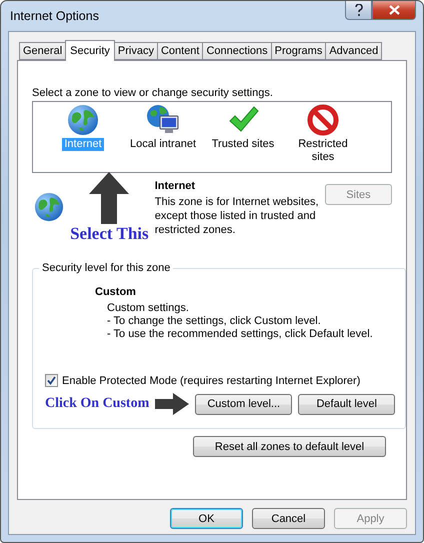 The width and height of the screenshot is (424, 543). I want to click on zone-label: Local intranet, so click(163, 144).